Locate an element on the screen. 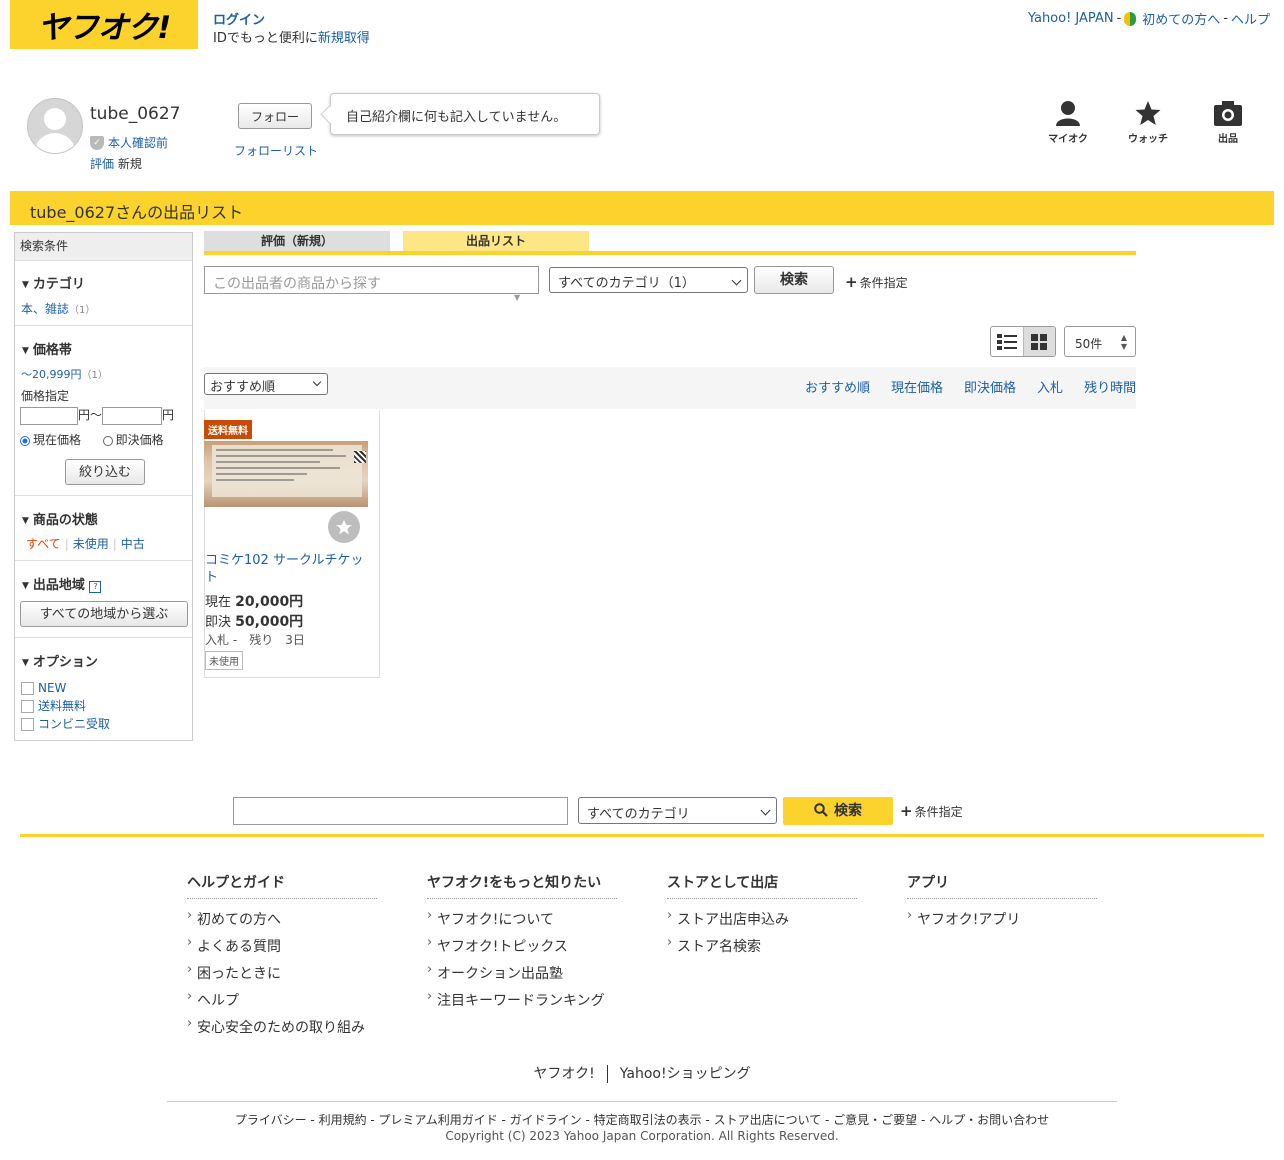  grid-view-icon is located at coordinates (1039, 341).